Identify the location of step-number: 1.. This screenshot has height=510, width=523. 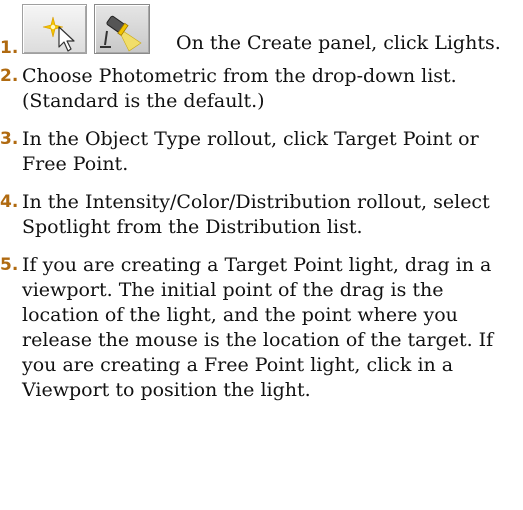
(9, 48).